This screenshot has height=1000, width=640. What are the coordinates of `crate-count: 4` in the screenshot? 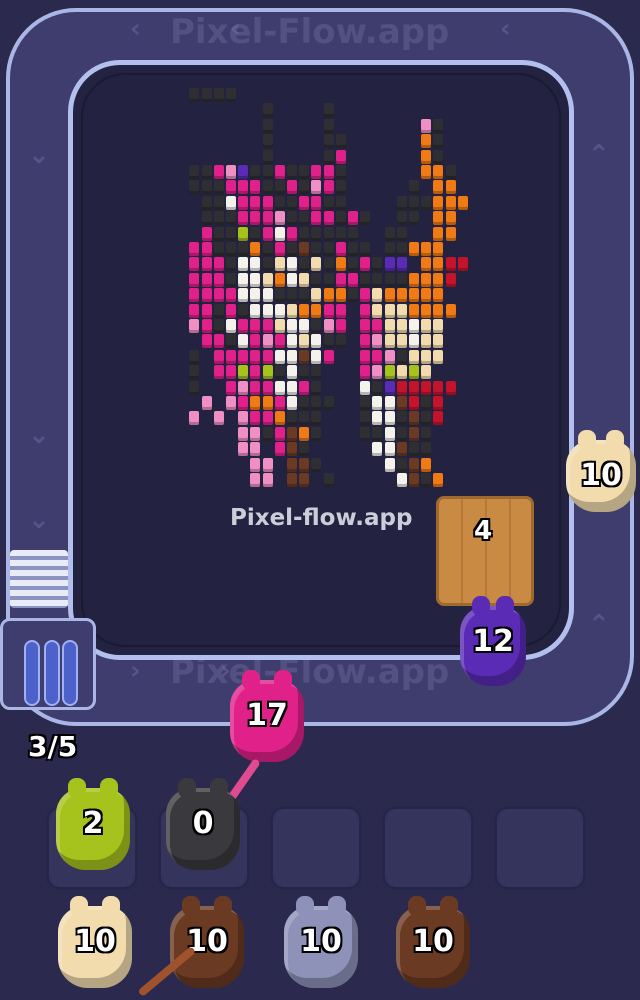 It's located at (483, 531).